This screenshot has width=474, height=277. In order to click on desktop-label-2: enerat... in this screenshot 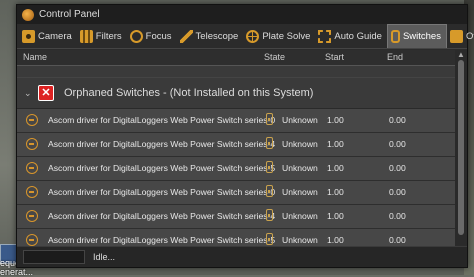, I will do `click(16, 272)`.